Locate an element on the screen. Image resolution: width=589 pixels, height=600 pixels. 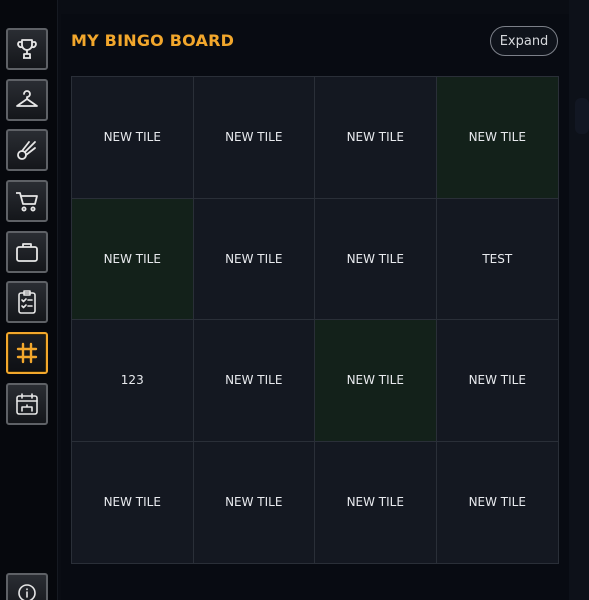
sidebar-item-bingo is located at coordinates (27, 353).